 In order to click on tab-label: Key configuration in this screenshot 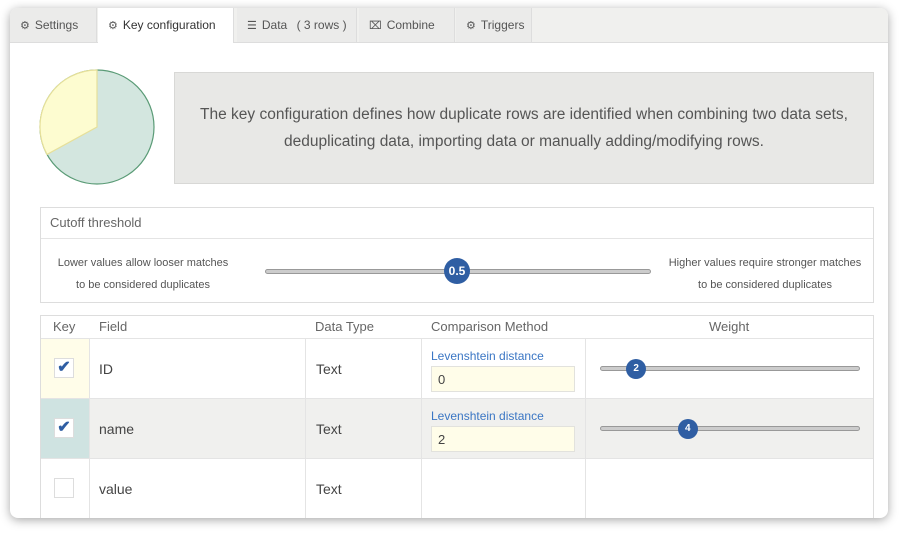, I will do `click(169, 25)`.